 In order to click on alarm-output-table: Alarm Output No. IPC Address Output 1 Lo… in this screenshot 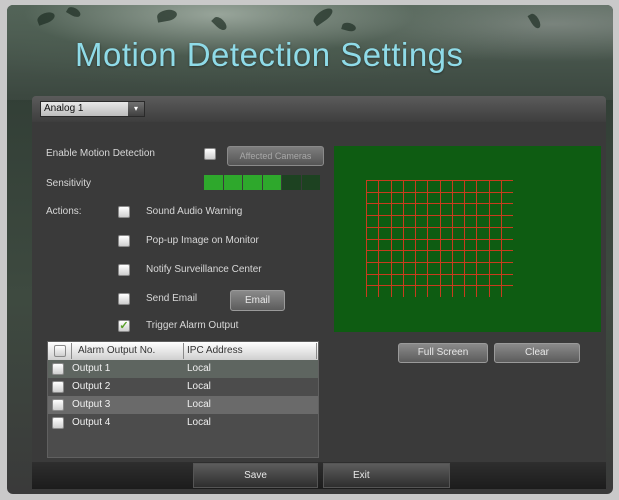, I will do `click(183, 399)`.